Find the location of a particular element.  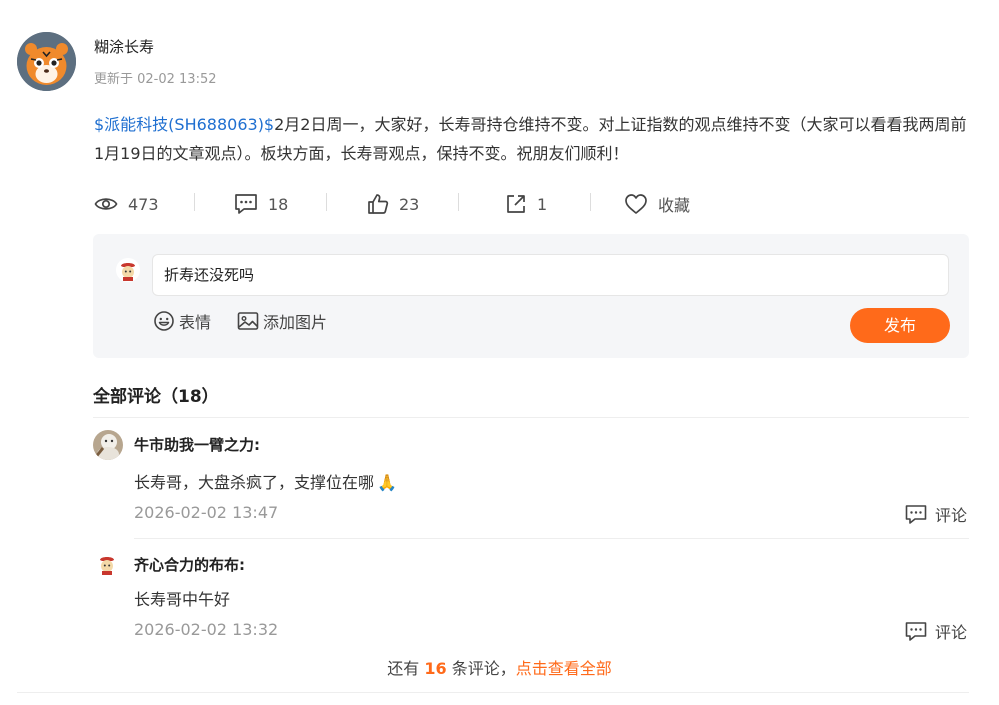

comment-author: 牛市助我一臂之力: is located at coordinates (197, 444).